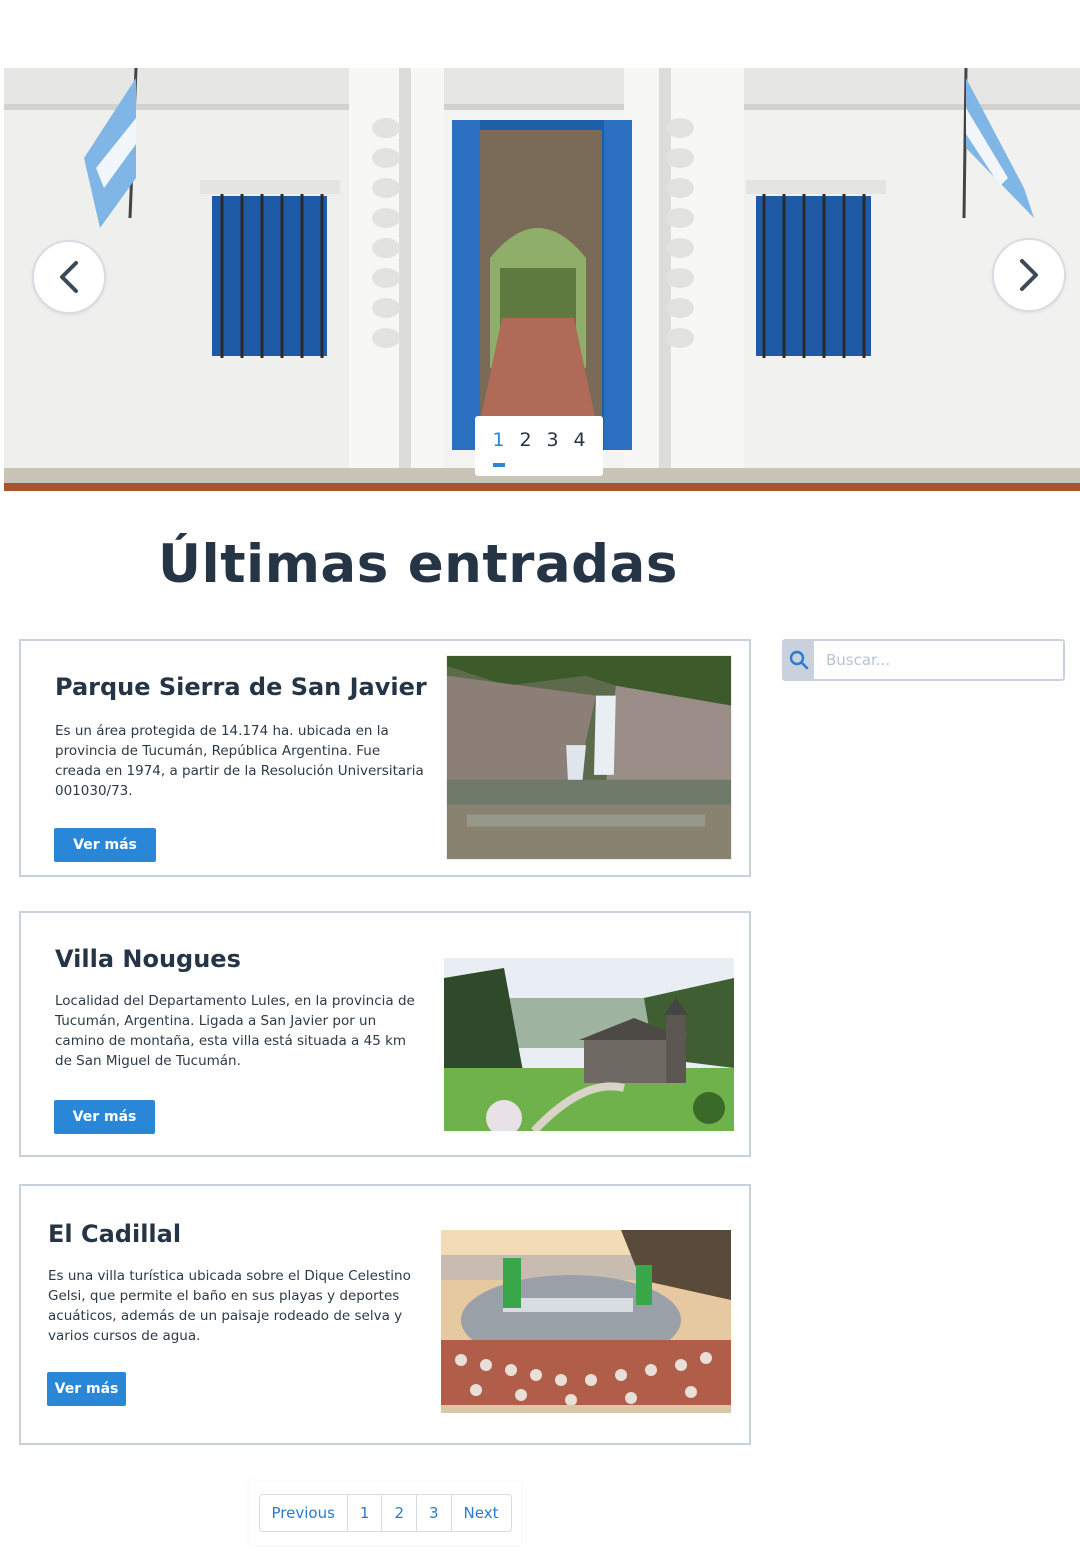  I want to click on page-title: Últimas entradas, so click(418, 564).